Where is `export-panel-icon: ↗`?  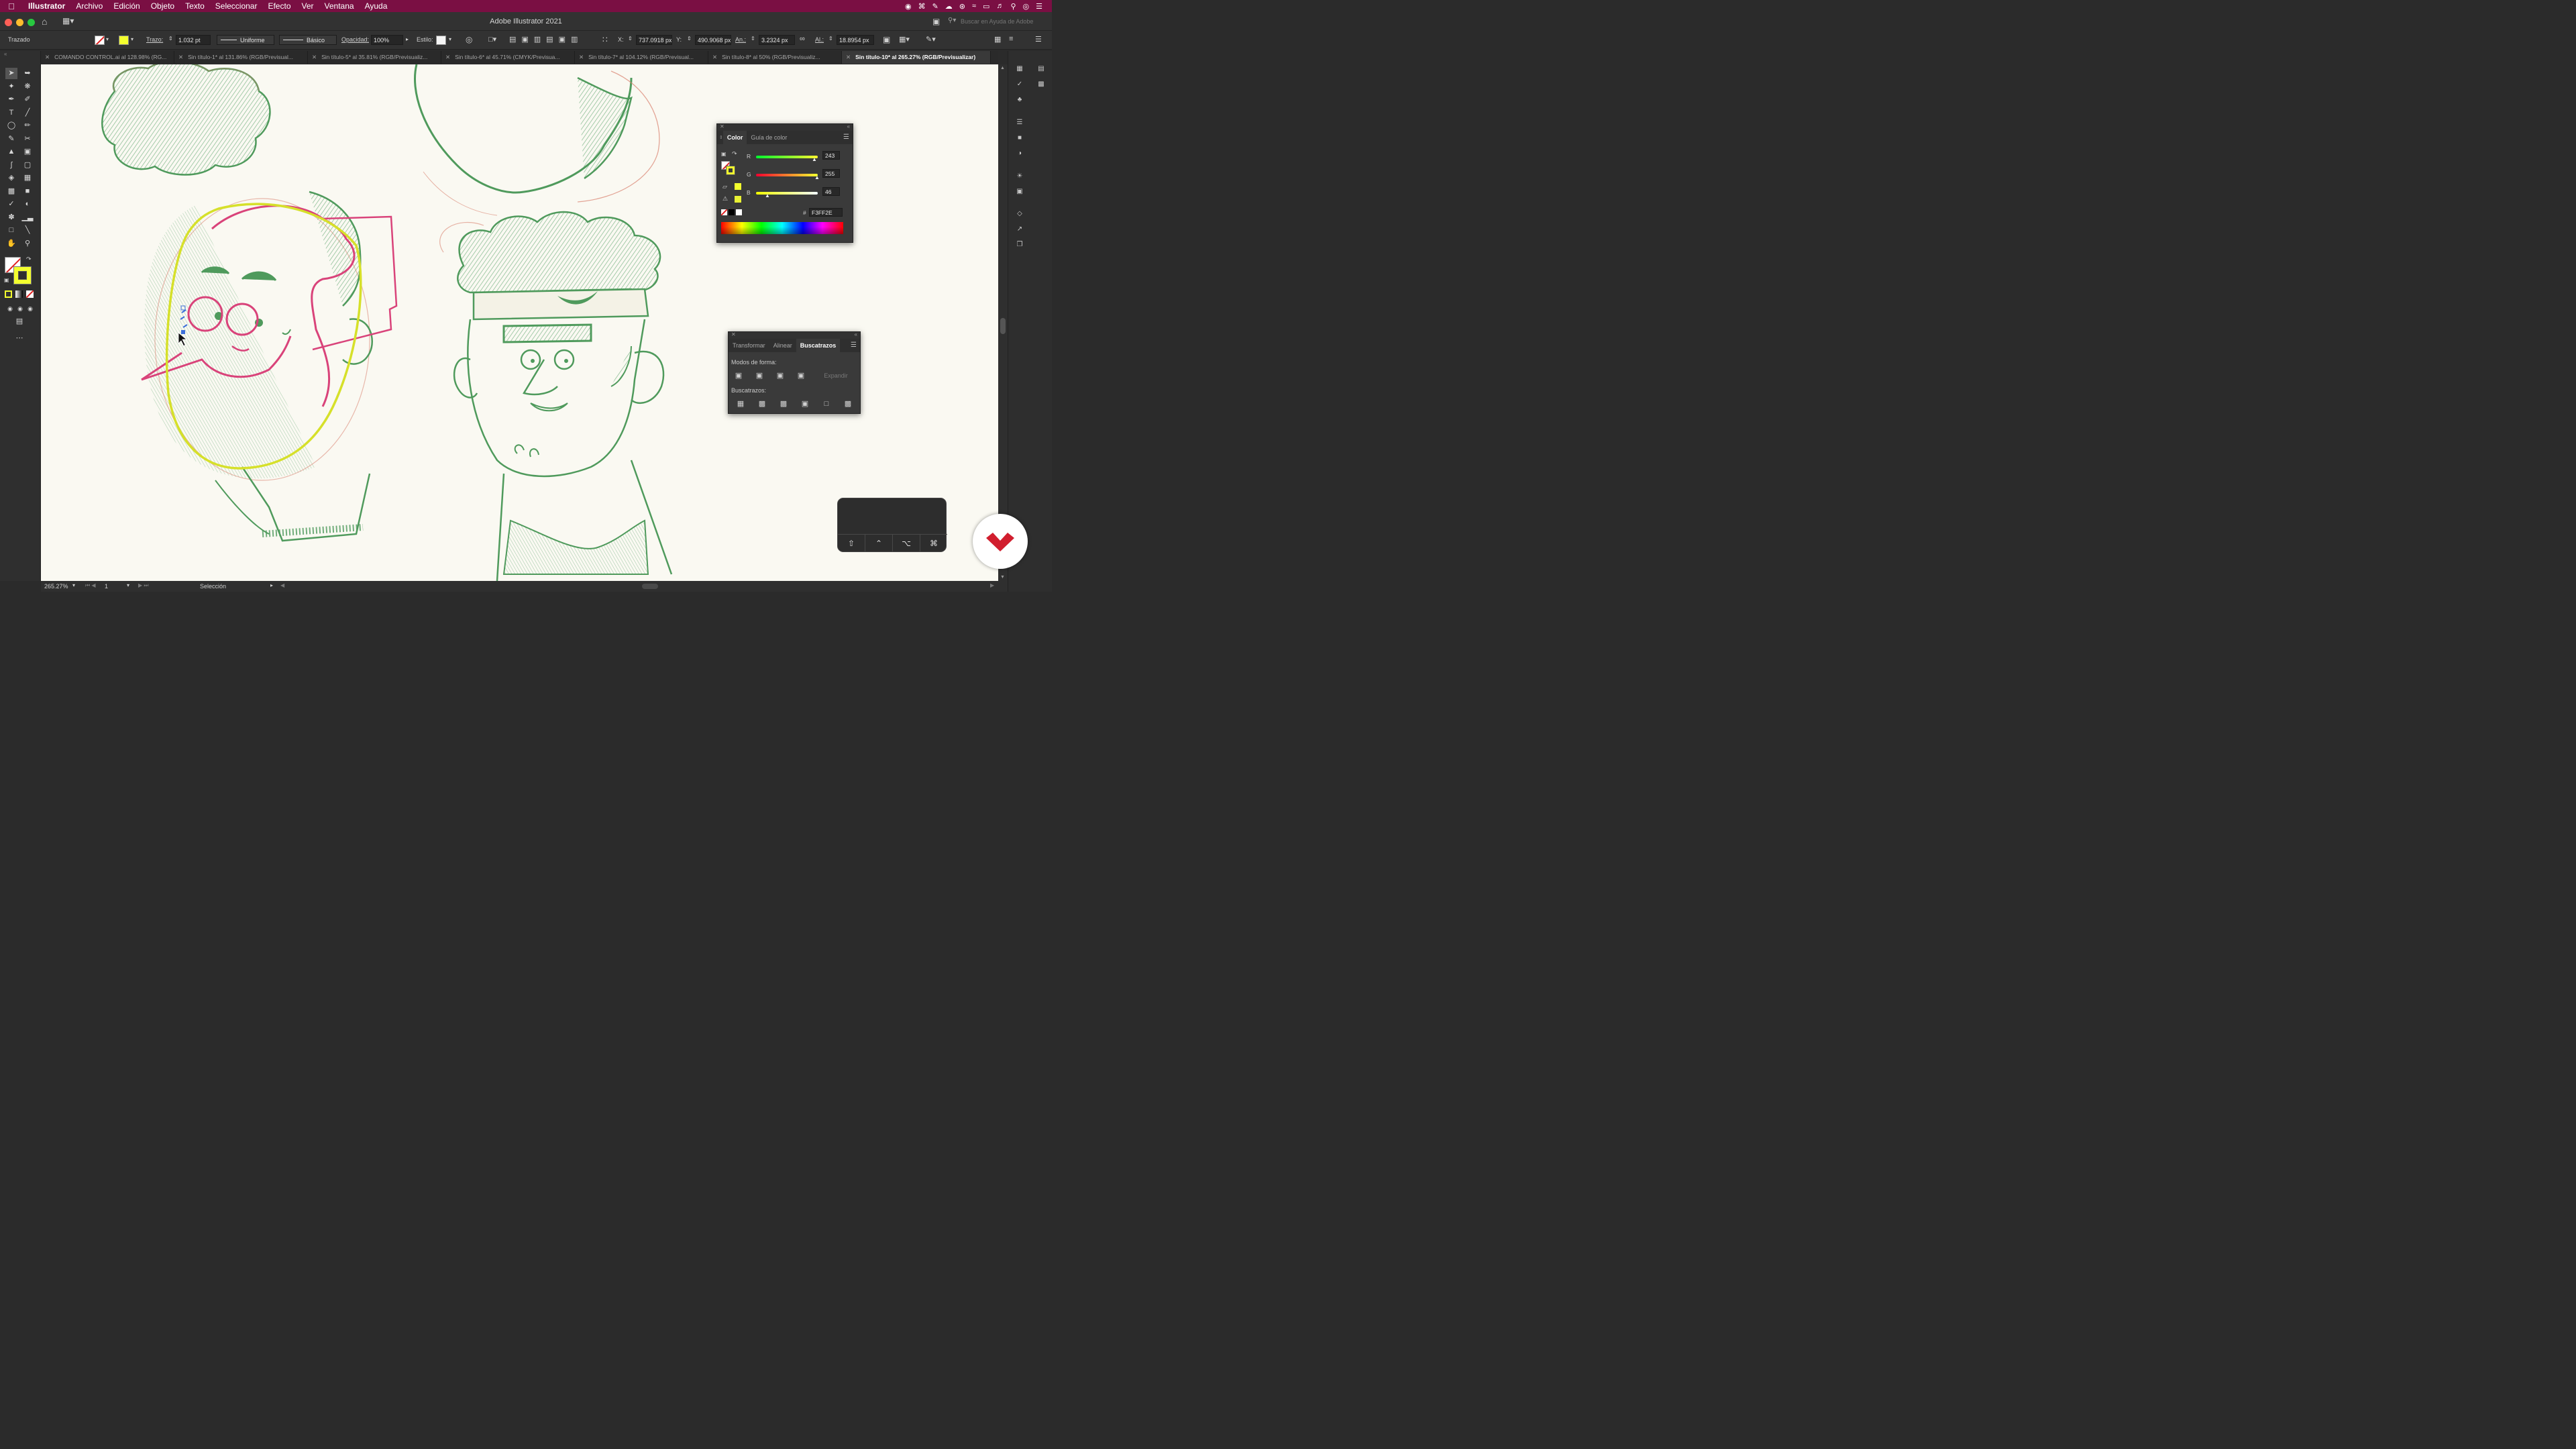
export-panel-icon: ↗ is located at coordinates (1019, 229).